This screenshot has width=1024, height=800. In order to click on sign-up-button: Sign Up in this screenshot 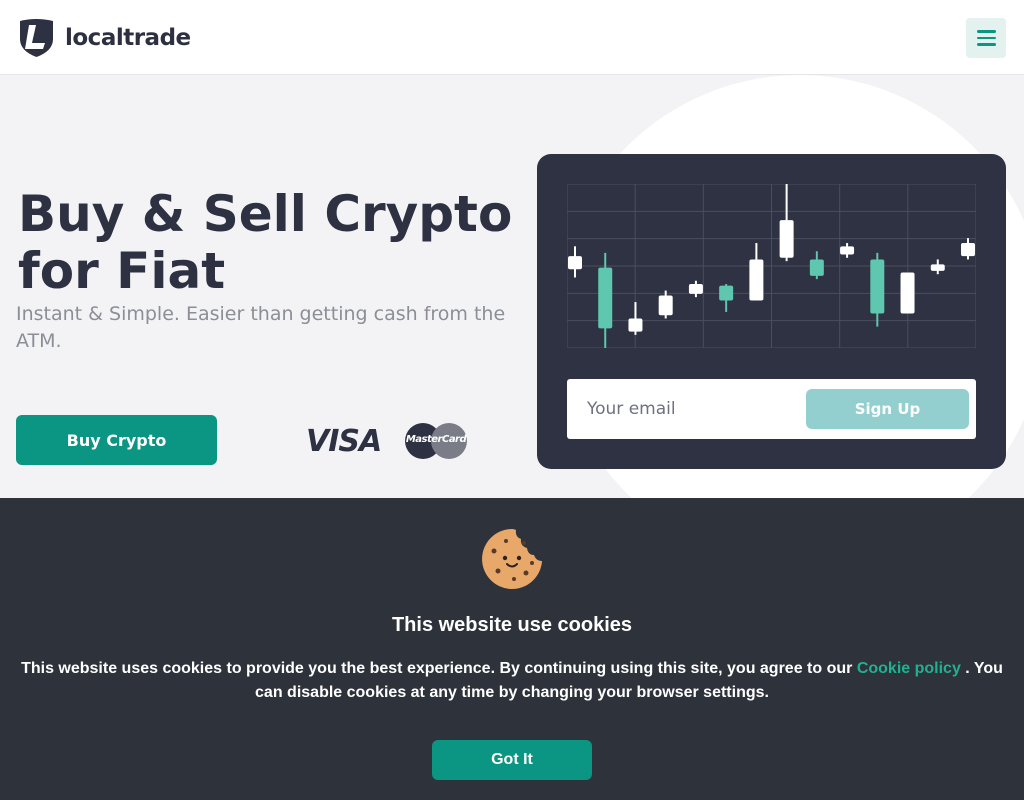, I will do `click(887, 409)`.